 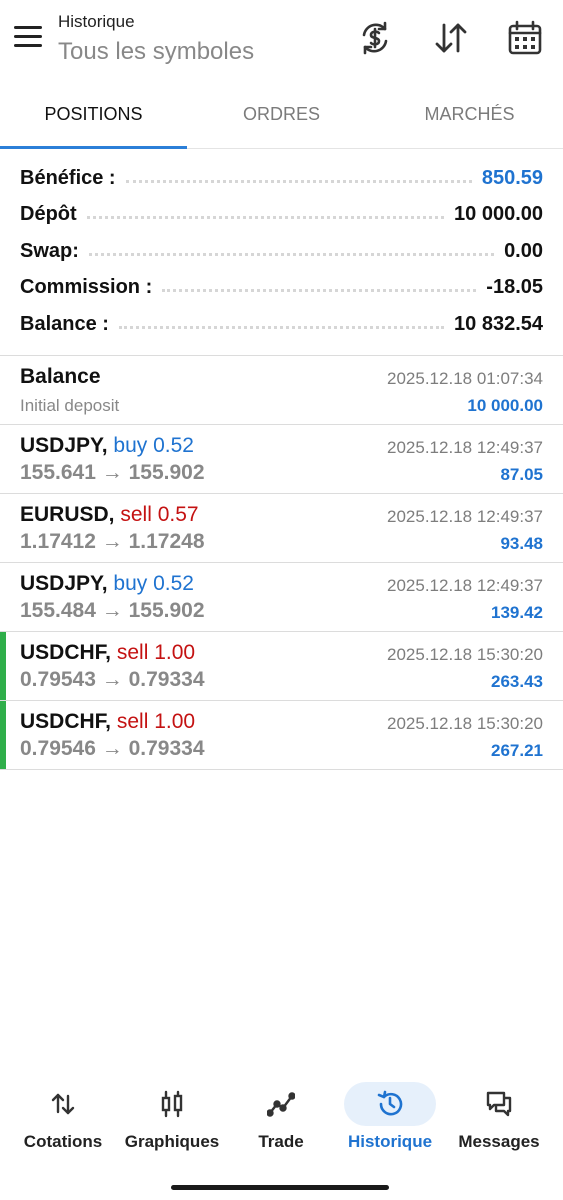 I want to click on summary-row-deposit: Dépôt 10 000.00, so click(x=281, y=215).